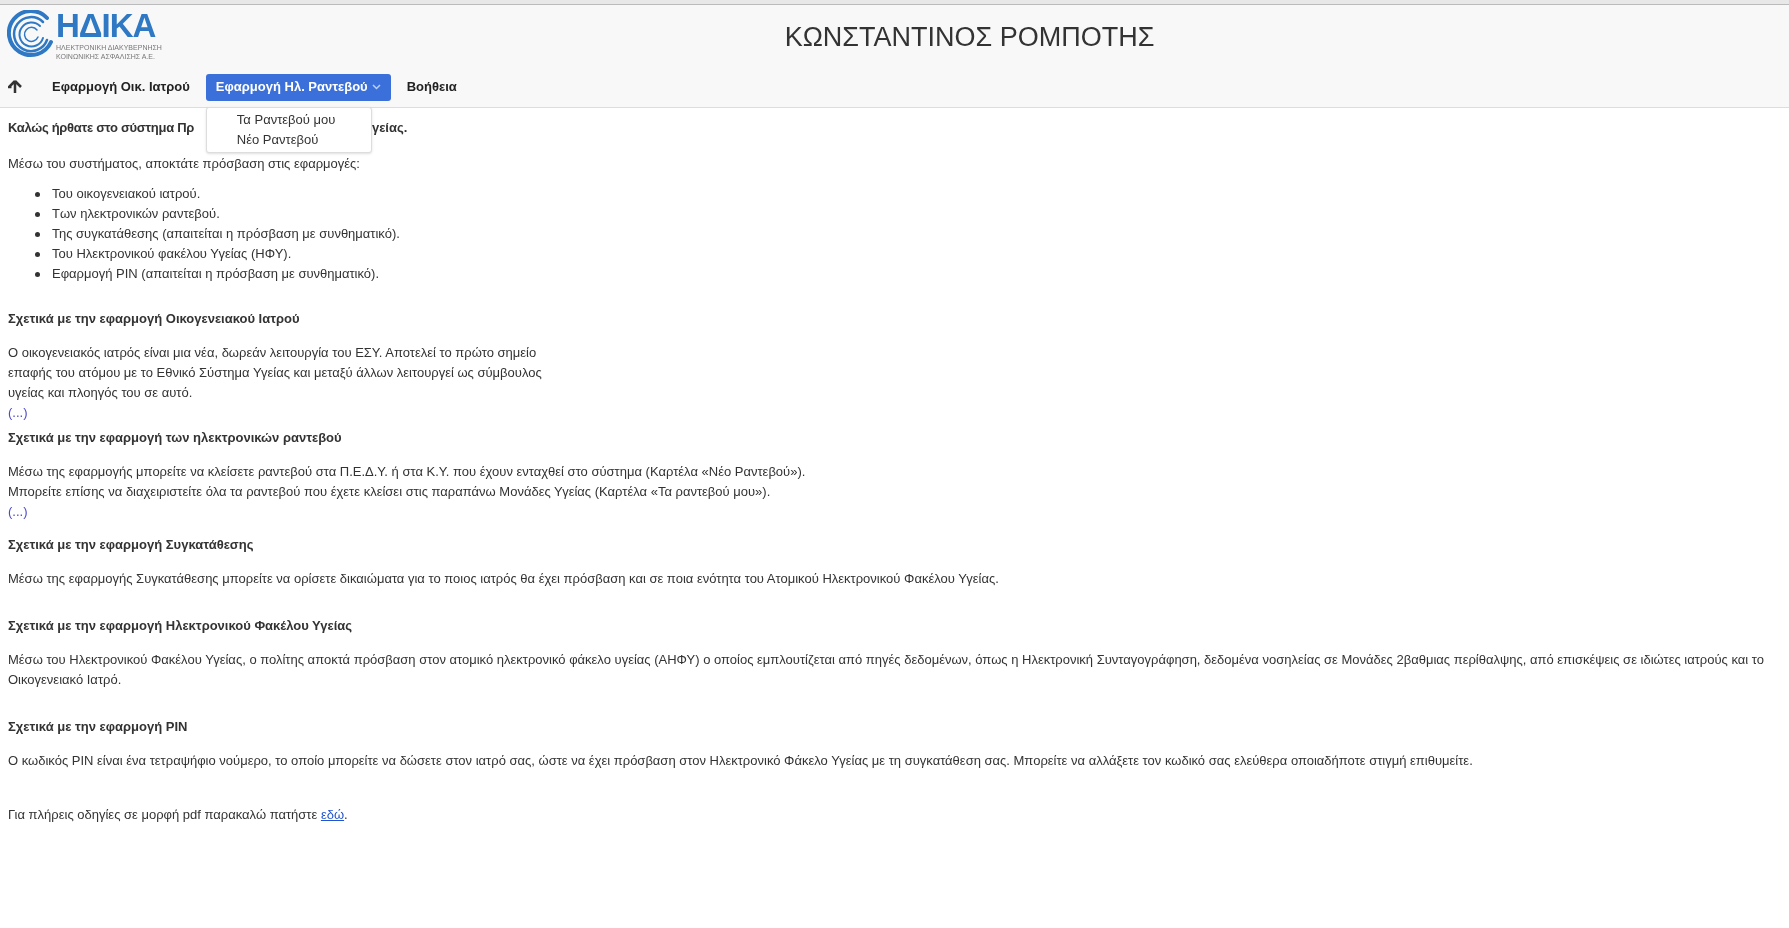  What do you see at coordinates (969, 37) in the screenshot?
I see `user-name-title: ΚΩΝΣΤΑΝΤΙΝΟΣ ΡΟΜΠΟΤΗΣ` at bounding box center [969, 37].